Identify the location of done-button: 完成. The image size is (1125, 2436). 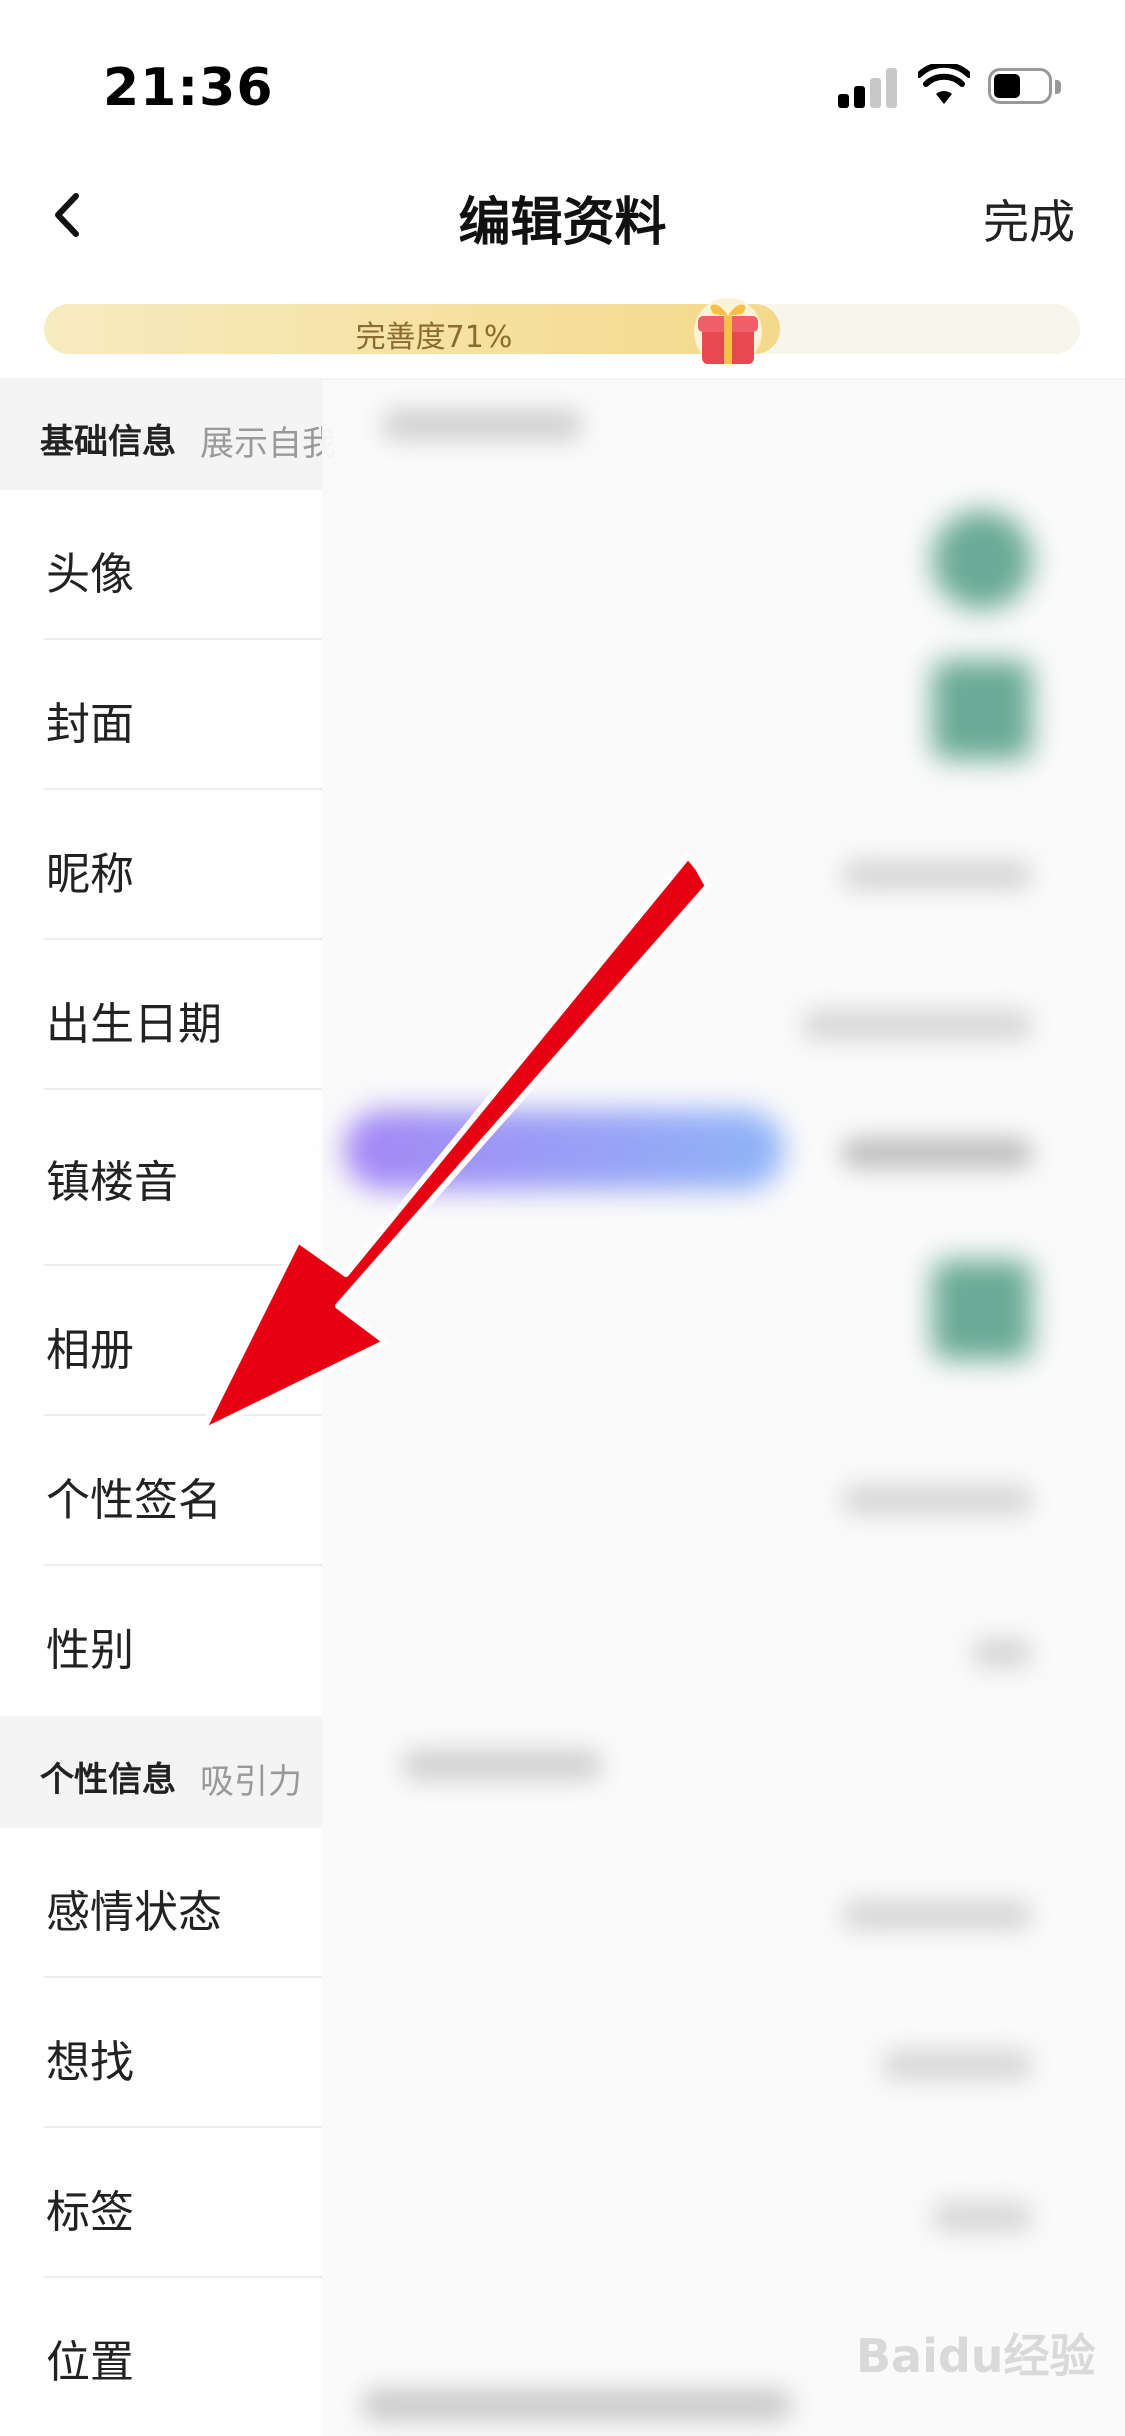
(1029, 219).